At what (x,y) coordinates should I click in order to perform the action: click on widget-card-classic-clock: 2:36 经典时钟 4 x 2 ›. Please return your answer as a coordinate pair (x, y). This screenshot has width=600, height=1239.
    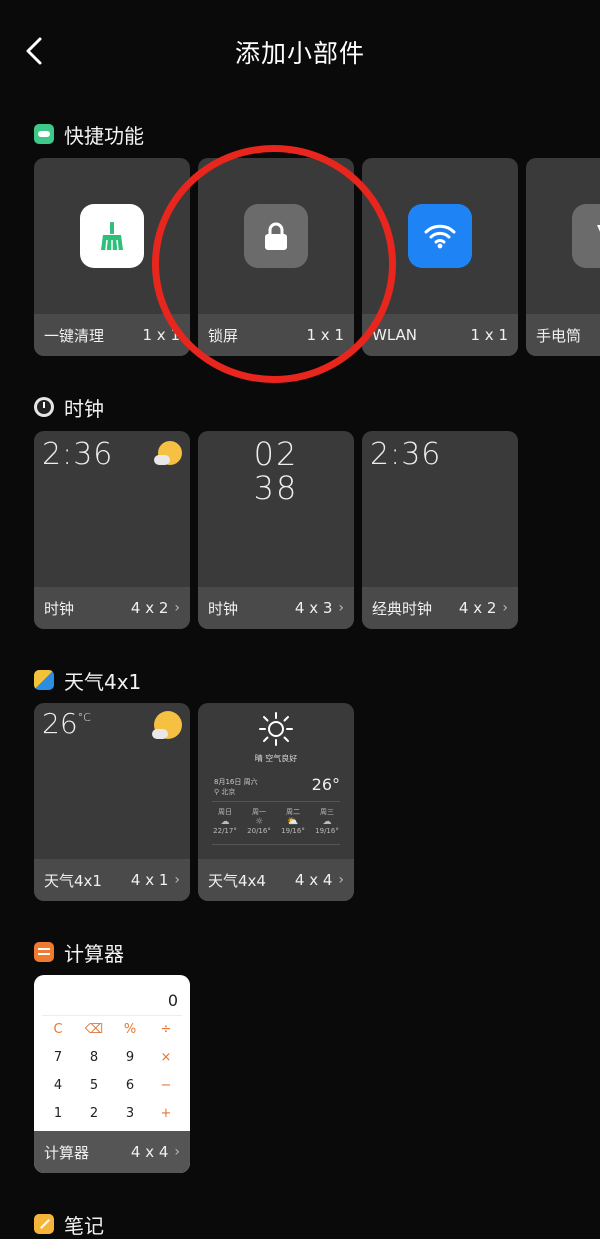
    Looking at the image, I should click on (440, 530).